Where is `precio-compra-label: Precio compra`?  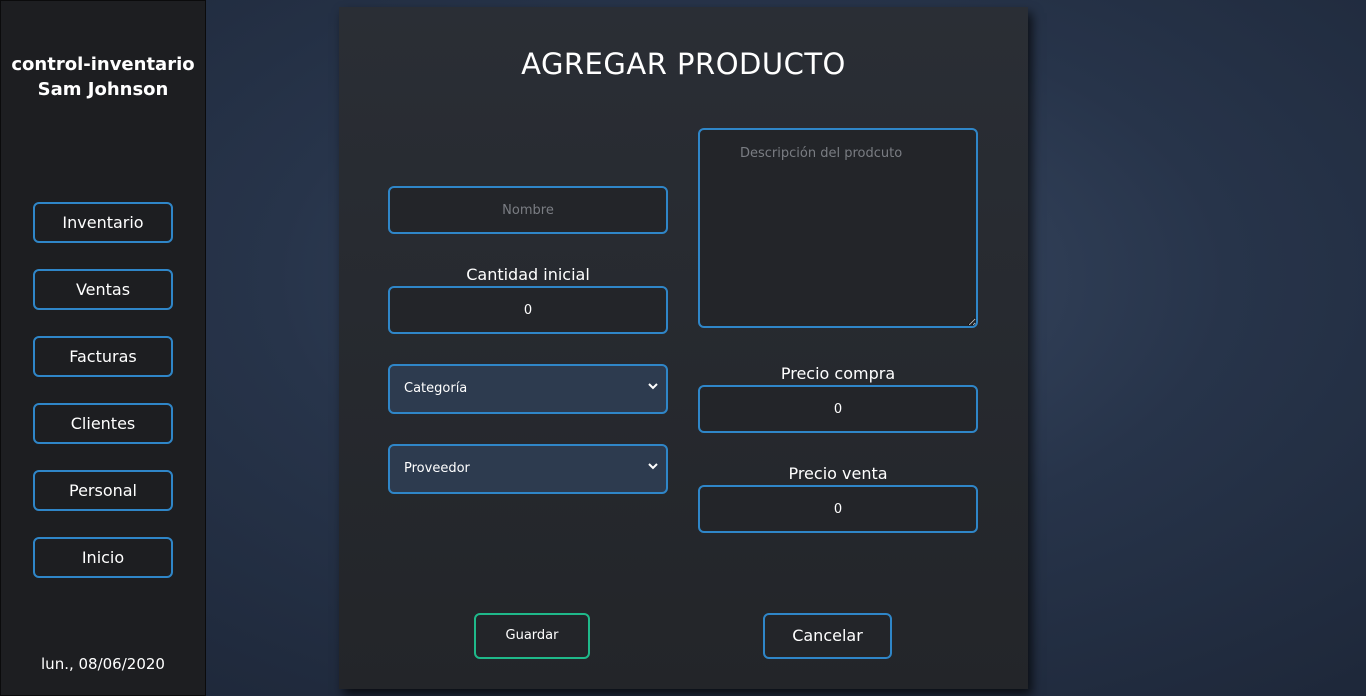
precio-compra-label: Precio compra is located at coordinates (838, 373).